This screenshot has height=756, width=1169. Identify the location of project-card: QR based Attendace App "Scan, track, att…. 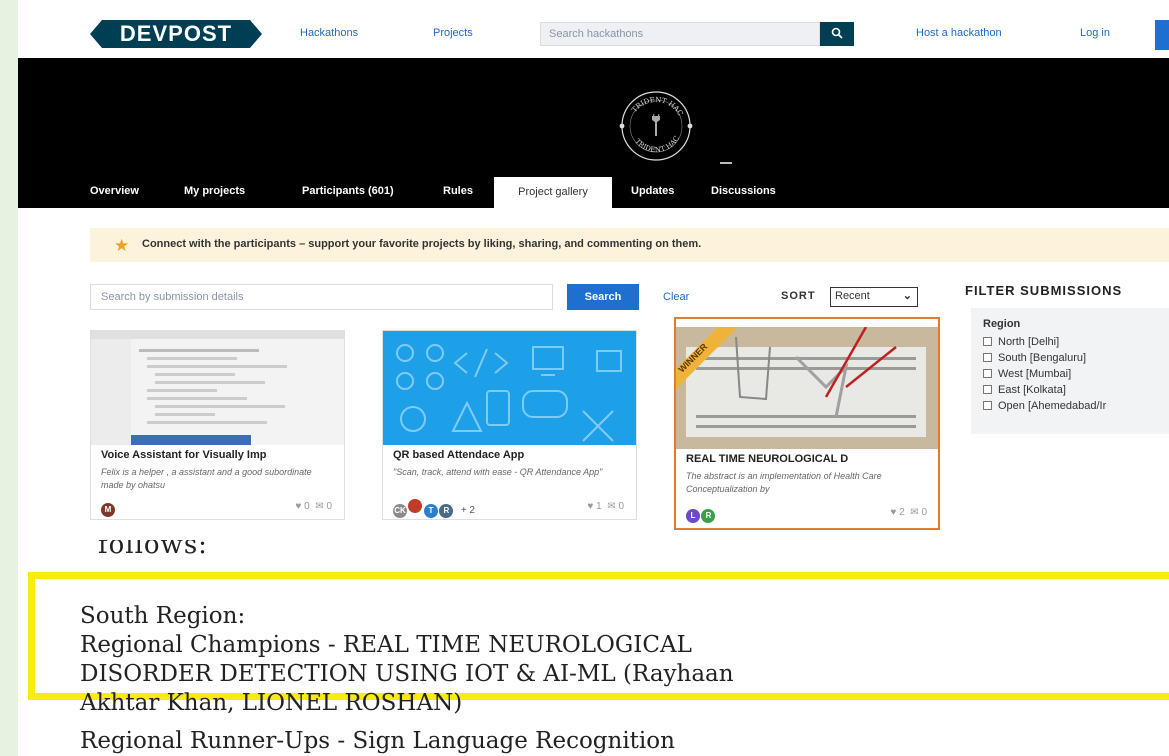
(509, 425).